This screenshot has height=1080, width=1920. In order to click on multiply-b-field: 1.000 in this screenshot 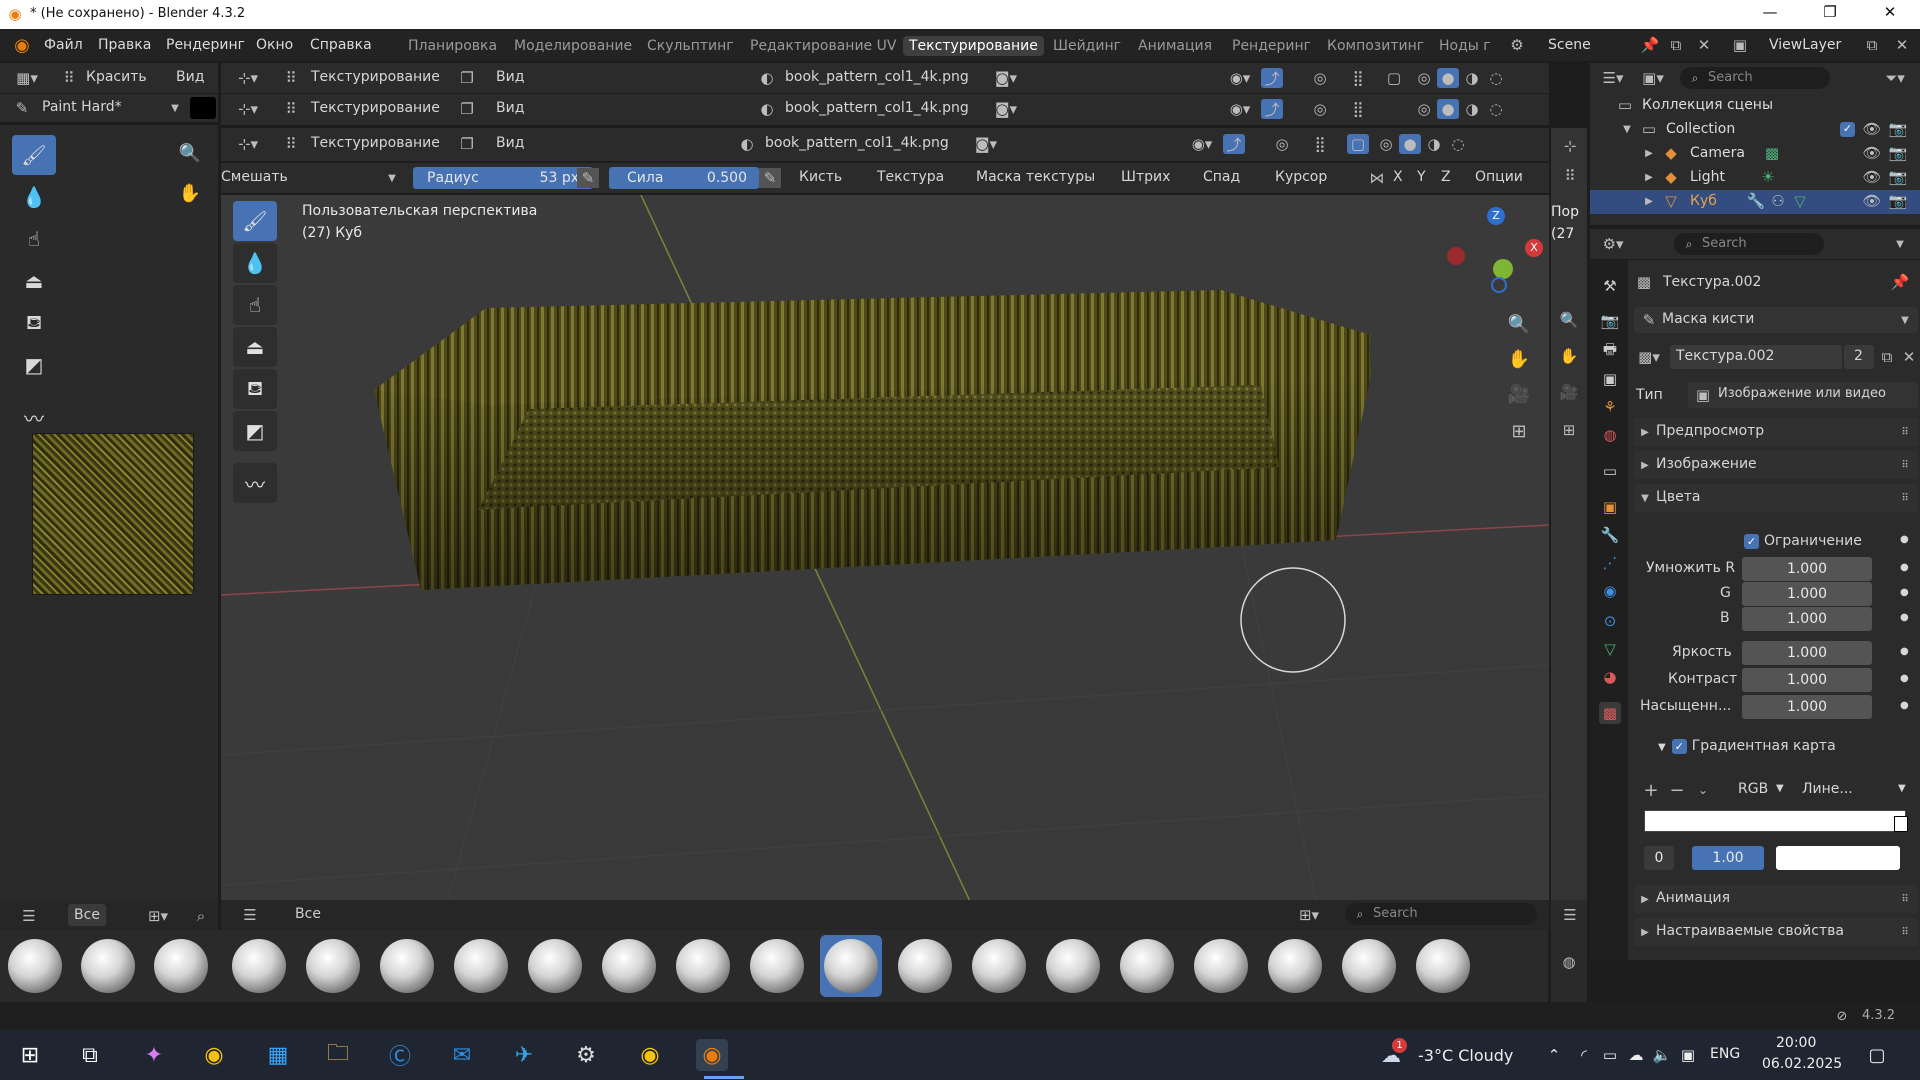, I will do `click(1807, 619)`.